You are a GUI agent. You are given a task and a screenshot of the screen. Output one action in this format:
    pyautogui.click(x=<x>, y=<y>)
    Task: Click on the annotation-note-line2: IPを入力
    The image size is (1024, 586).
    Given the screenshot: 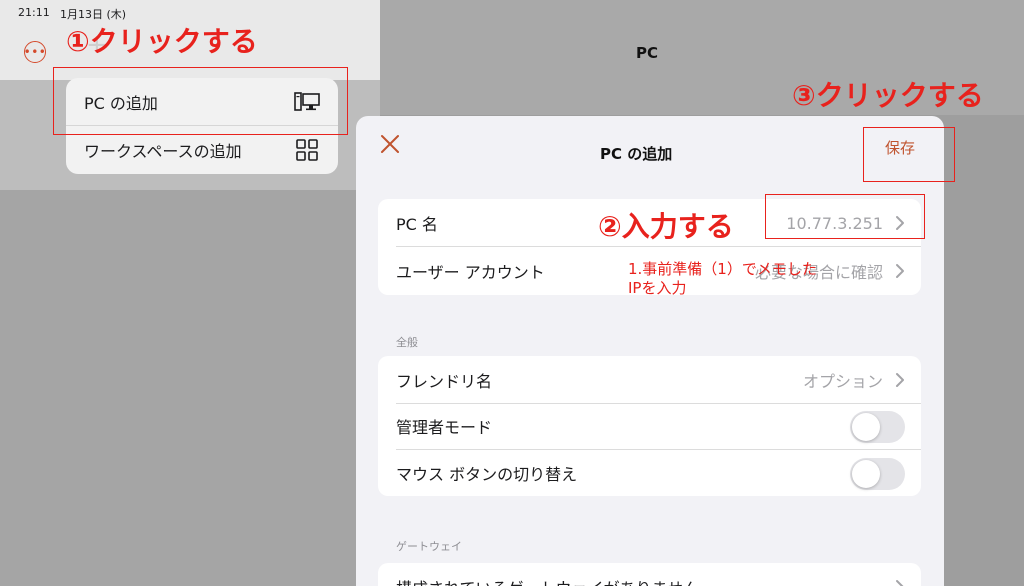 What is the action you would take?
    pyautogui.click(x=657, y=288)
    